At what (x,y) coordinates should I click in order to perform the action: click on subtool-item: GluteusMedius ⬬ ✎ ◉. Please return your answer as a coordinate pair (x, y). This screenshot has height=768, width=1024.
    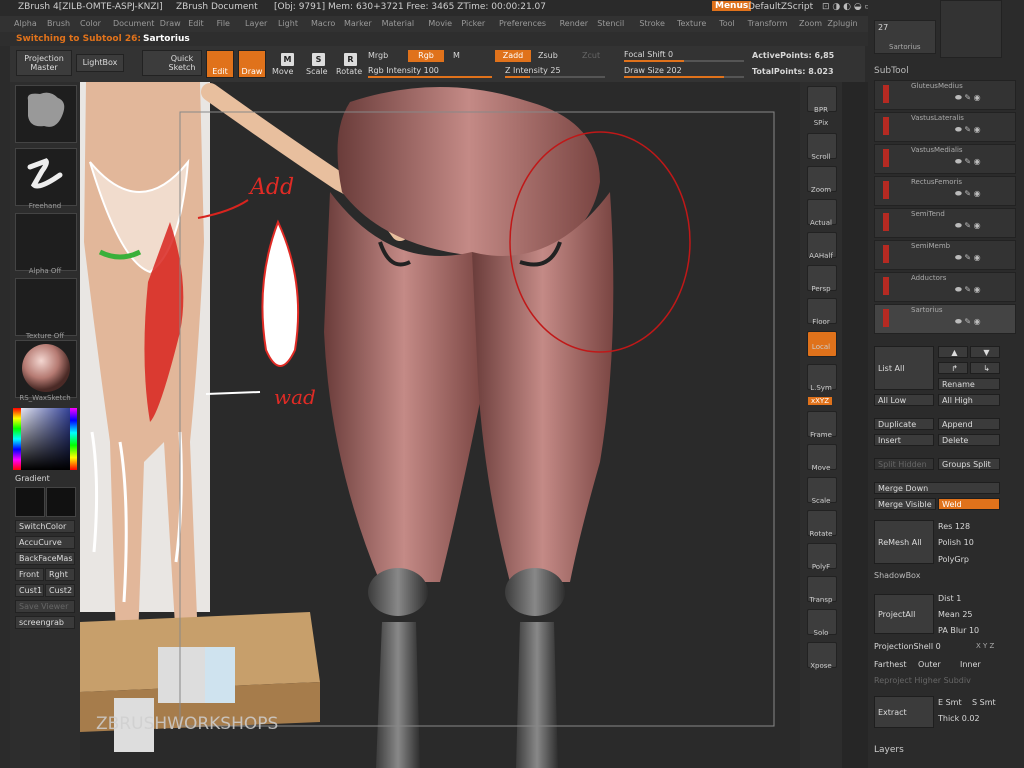
    Looking at the image, I should click on (945, 95).